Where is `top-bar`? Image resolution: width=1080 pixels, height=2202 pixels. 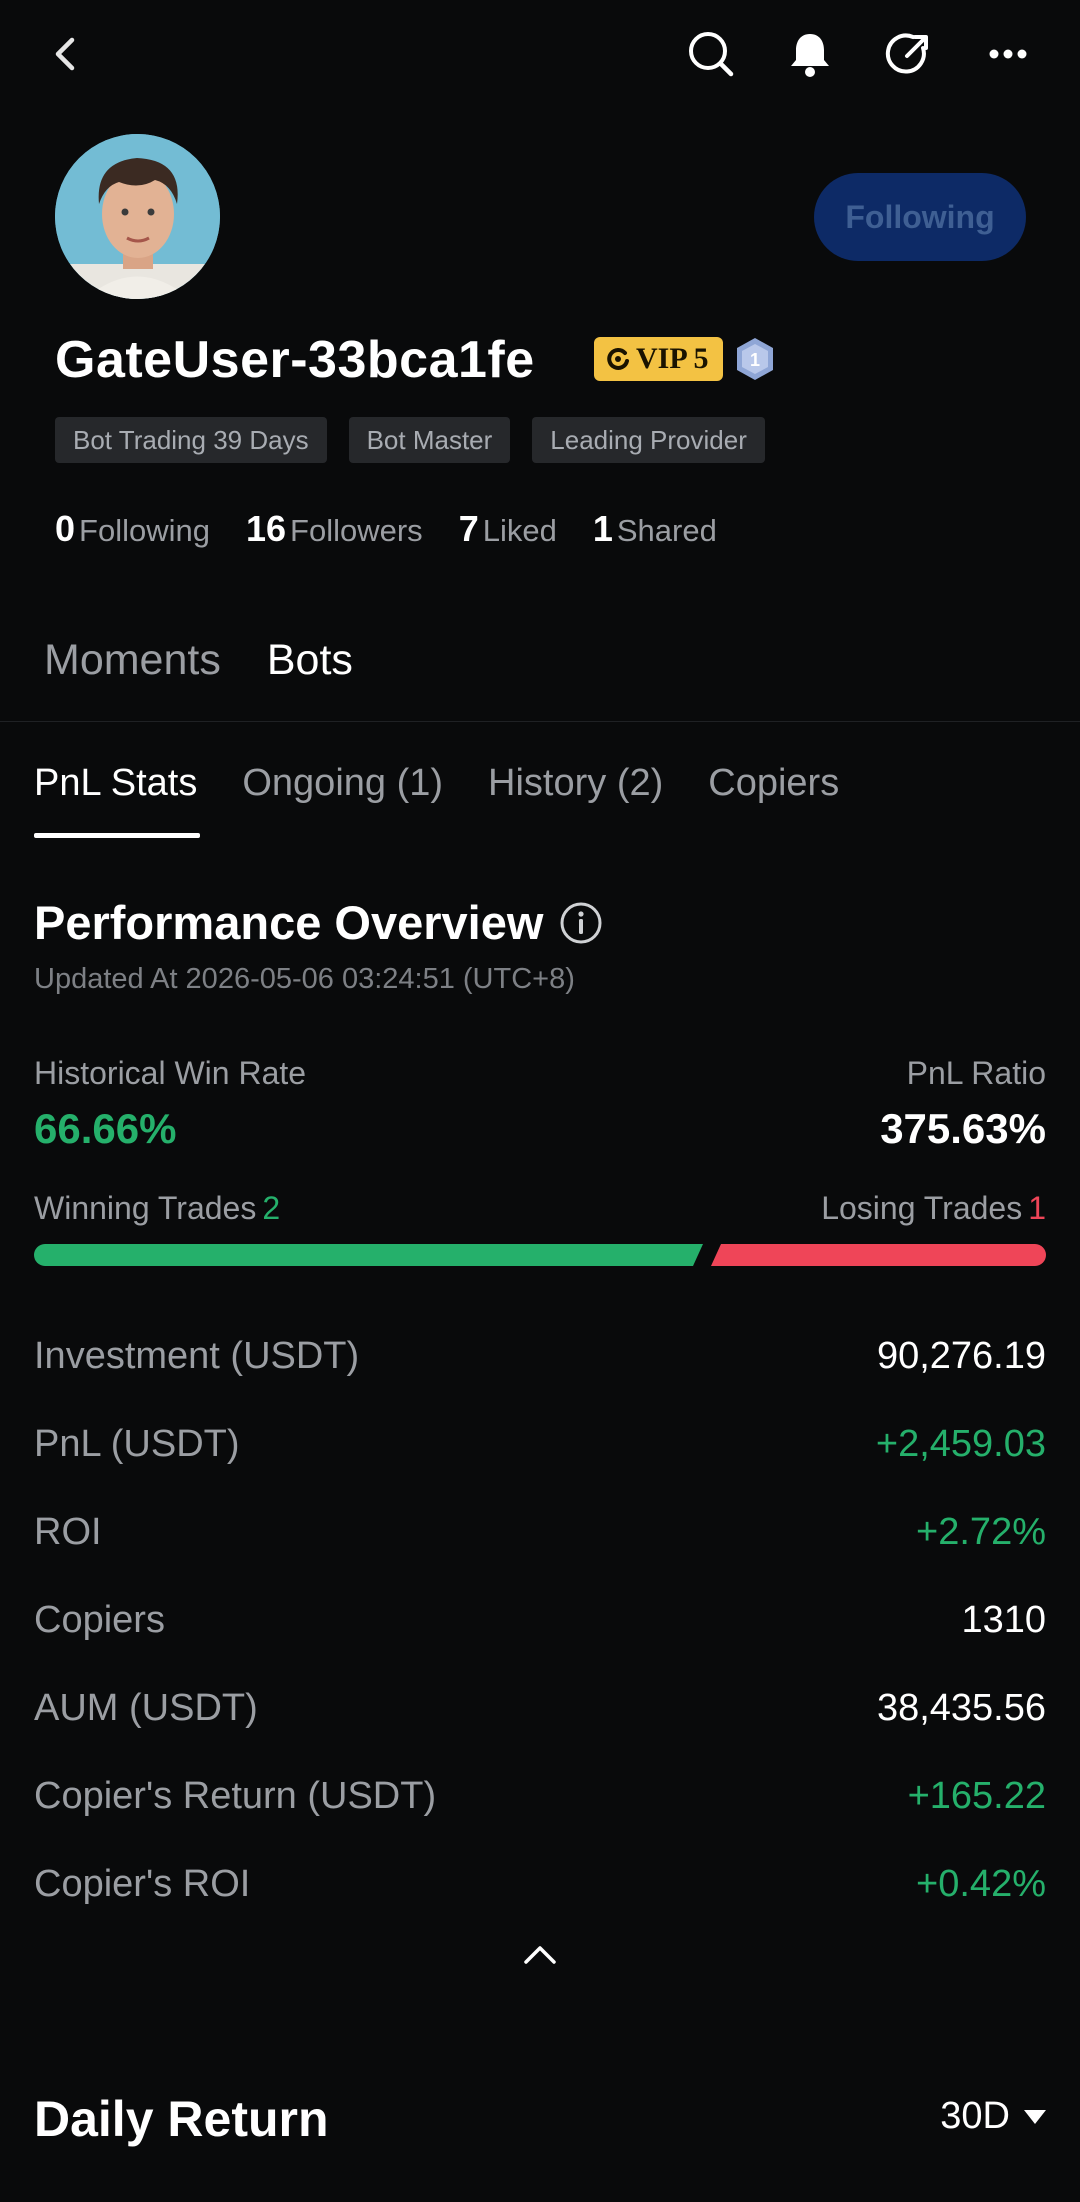
top-bar is located at coordinates (540, 55).